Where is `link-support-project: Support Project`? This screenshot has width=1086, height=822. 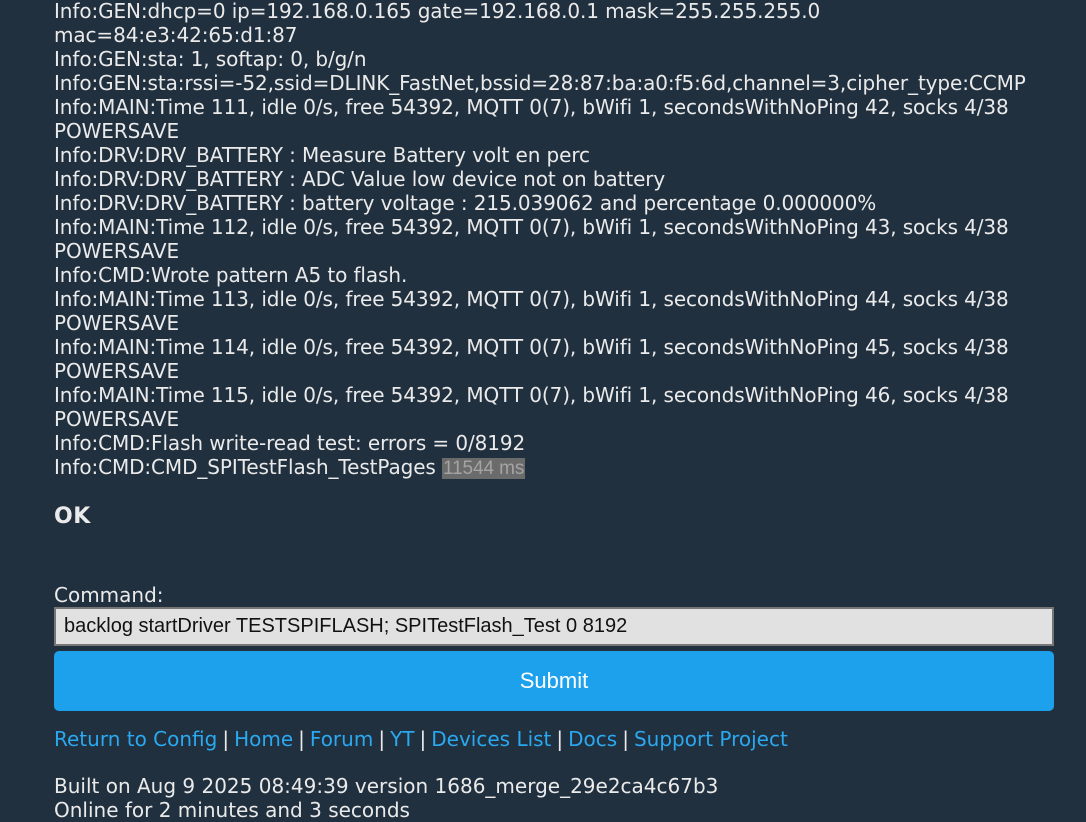
link-support-project: Support Project is located at coordinates (711, 739).